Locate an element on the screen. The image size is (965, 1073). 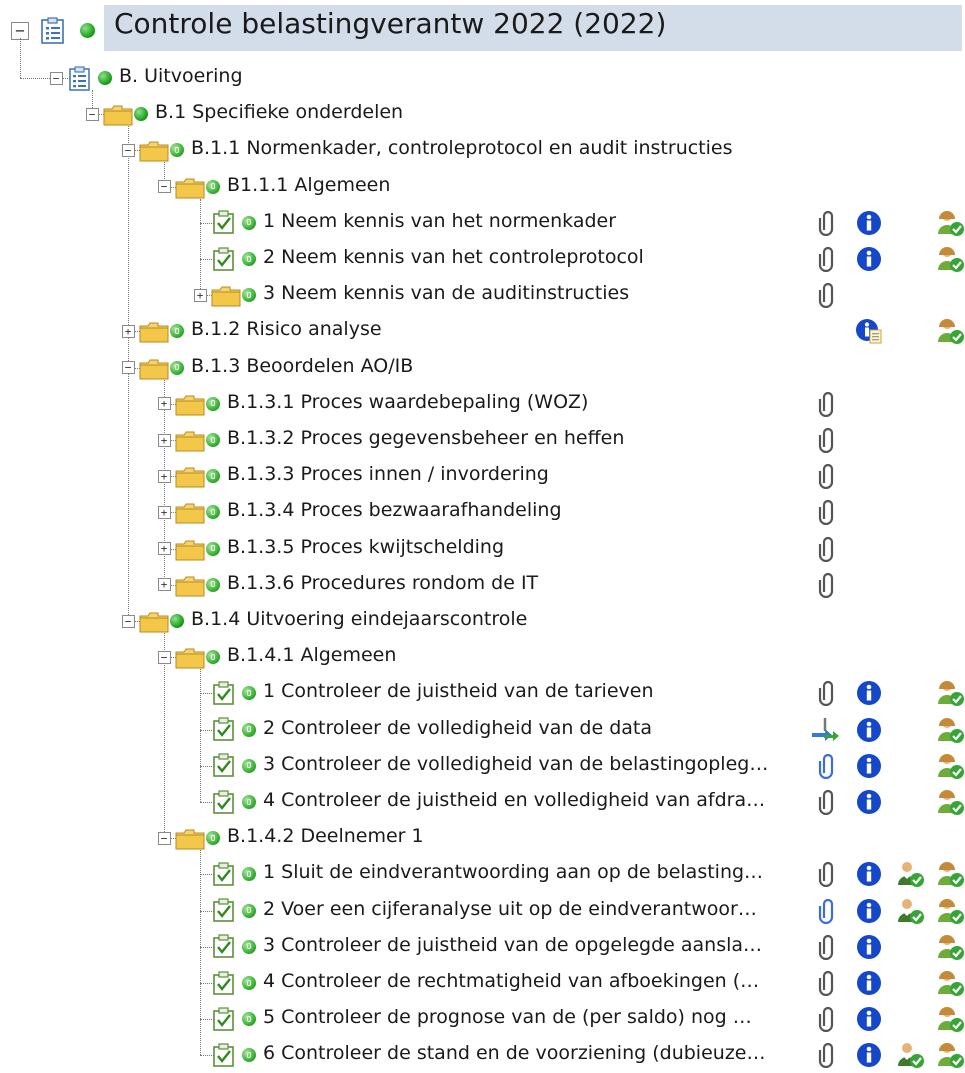
tree-item-label: B.1.4.2 Deelnemer 1 is located at coordinates (325, 836).